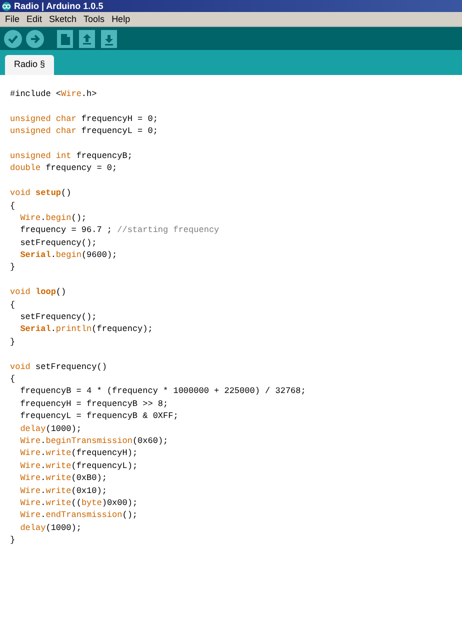 The width and height of the screenshot is (462, 620). I want to click on code-line: unsigned char frequencyH = 0;, so click(84, 119).